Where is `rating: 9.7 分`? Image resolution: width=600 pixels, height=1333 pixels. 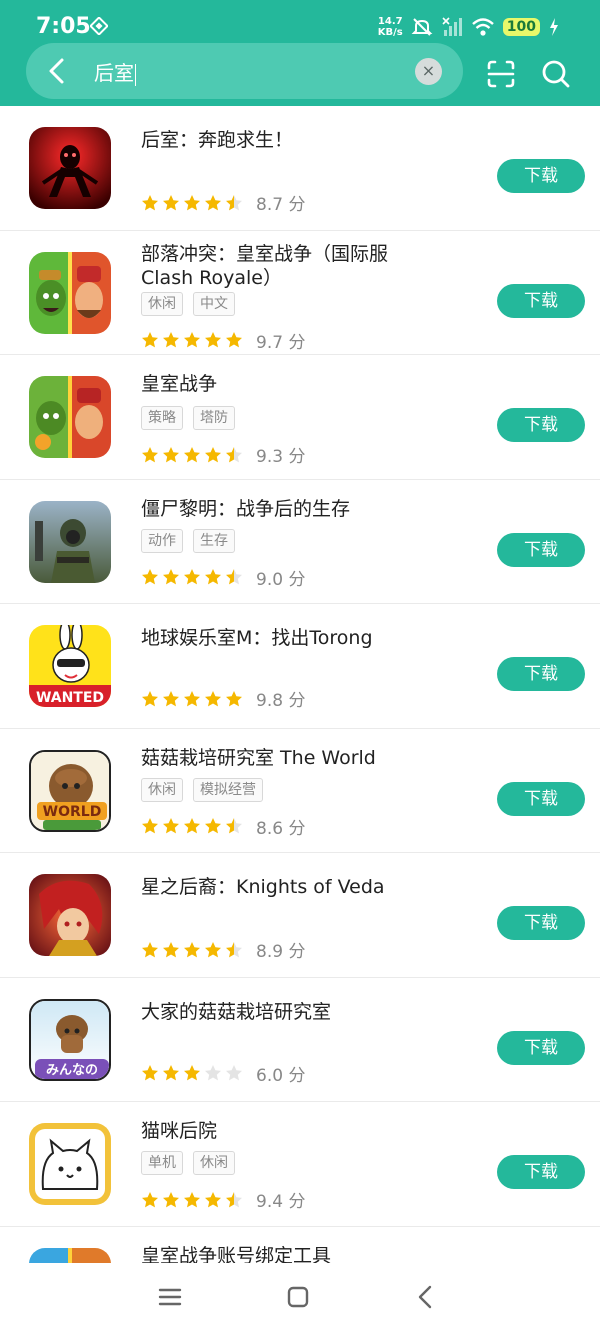 rating: 9.7 分 is located at coordinates (223, 340).